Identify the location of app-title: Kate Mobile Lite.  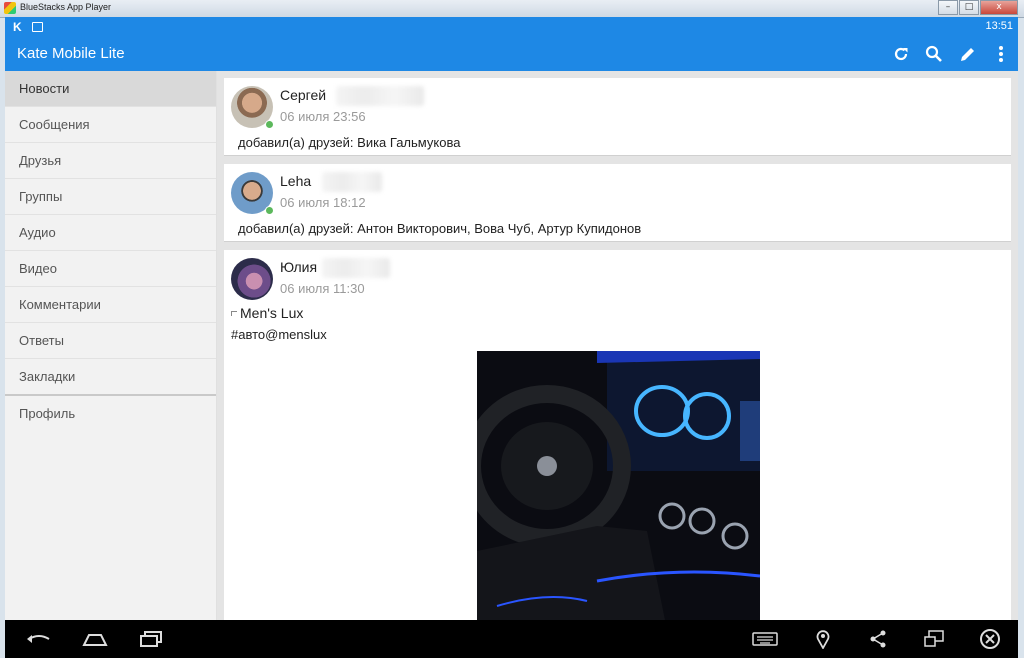
(71, 53).